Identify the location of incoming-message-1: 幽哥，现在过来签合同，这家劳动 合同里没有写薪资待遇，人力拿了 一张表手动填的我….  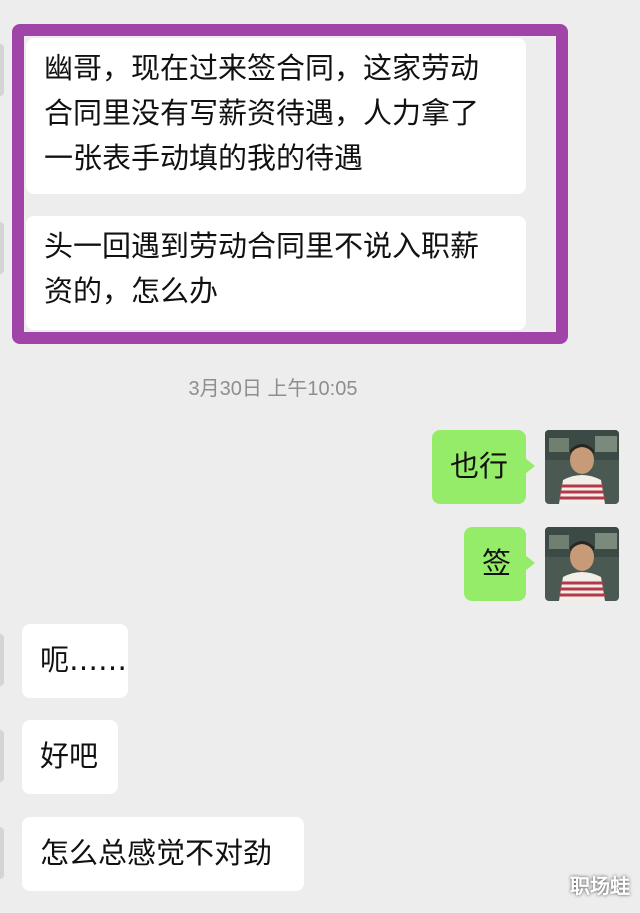
(276, 116).